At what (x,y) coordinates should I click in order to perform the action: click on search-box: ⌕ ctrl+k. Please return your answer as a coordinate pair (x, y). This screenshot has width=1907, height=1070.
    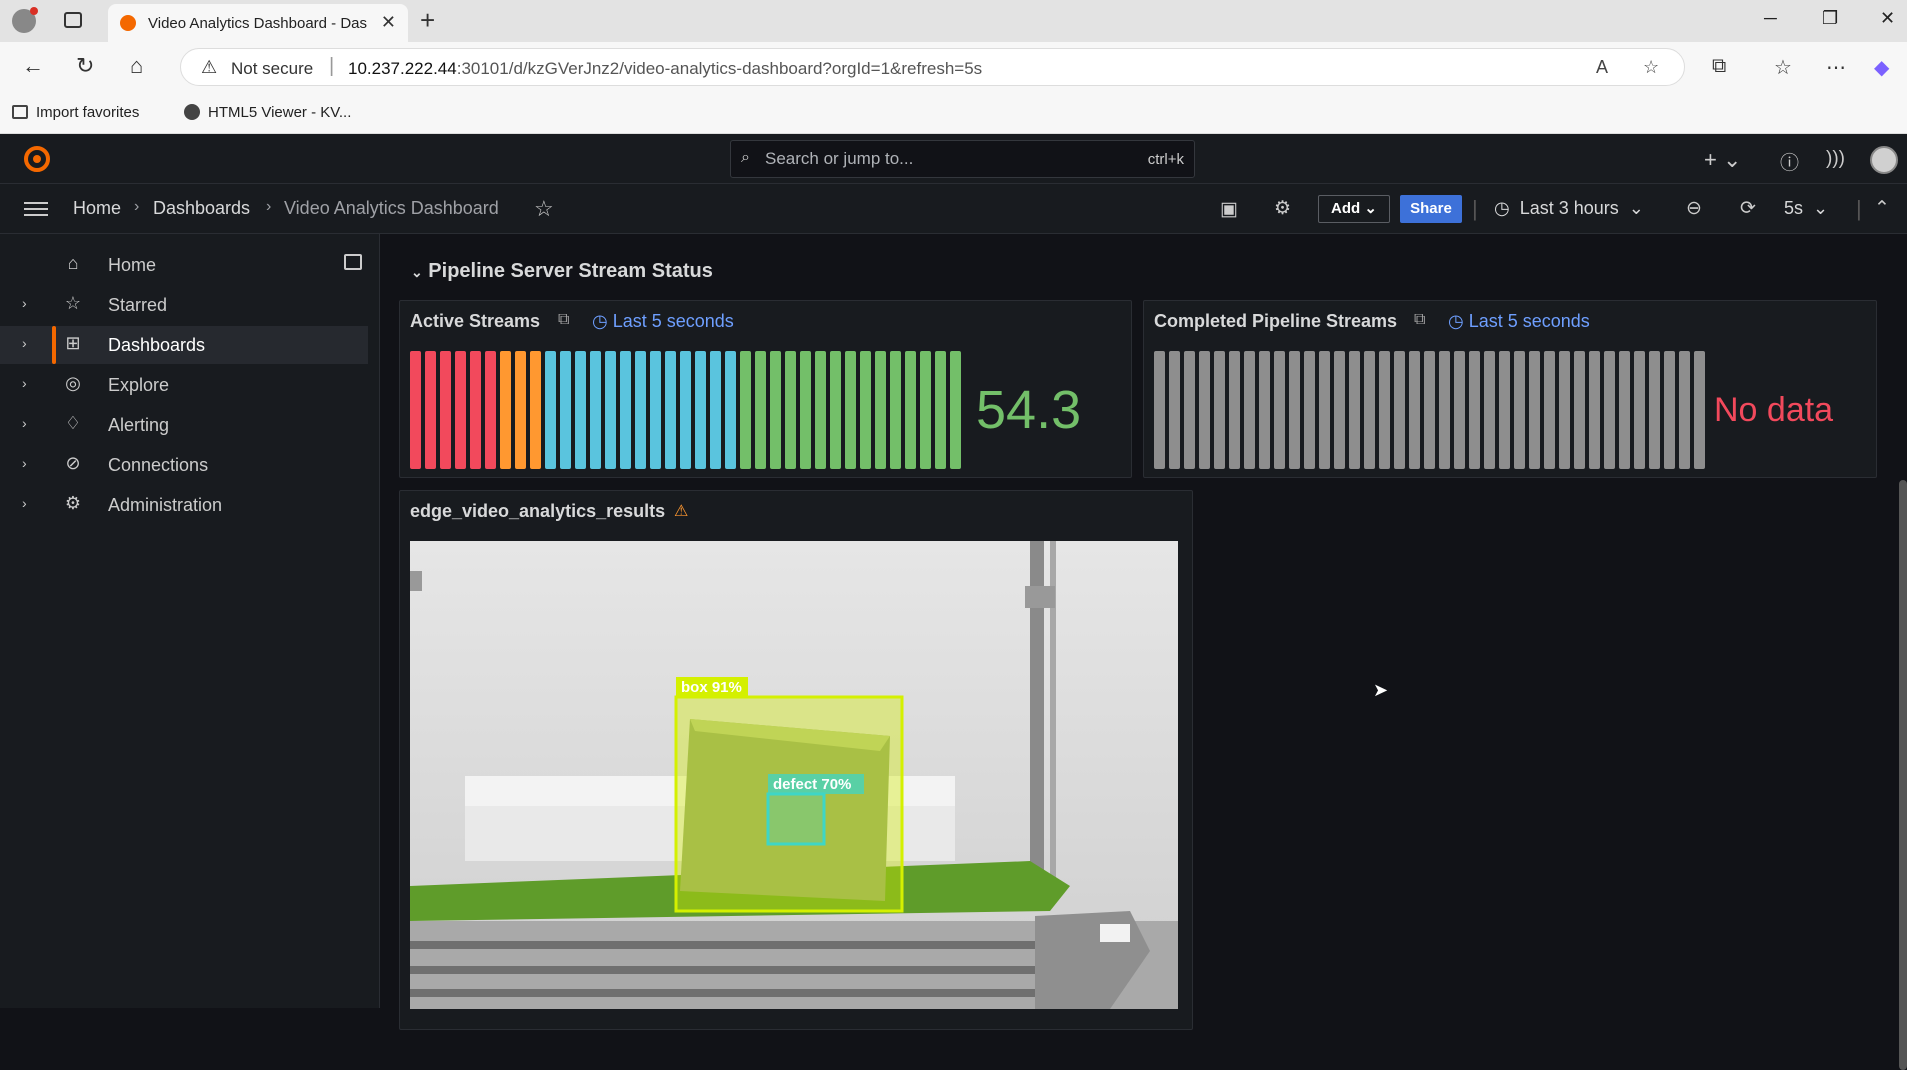
    Looking at the image, I should click on (962, 159).